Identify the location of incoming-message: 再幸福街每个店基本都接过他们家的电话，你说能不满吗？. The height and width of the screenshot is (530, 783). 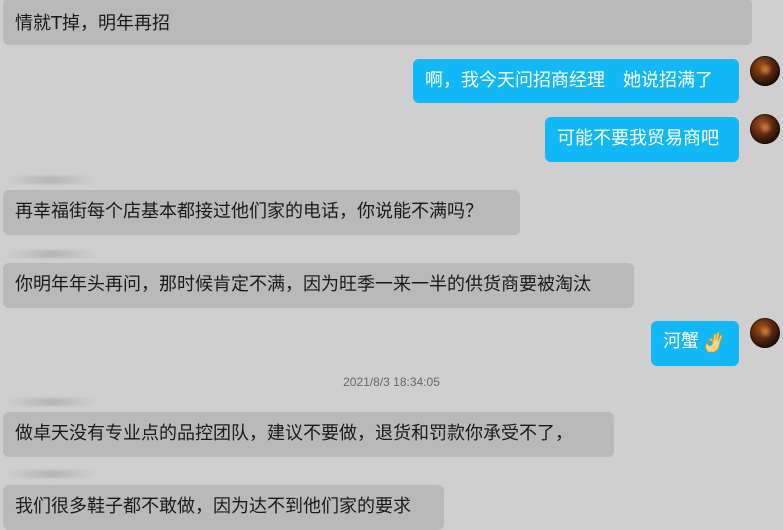
(261, 212).